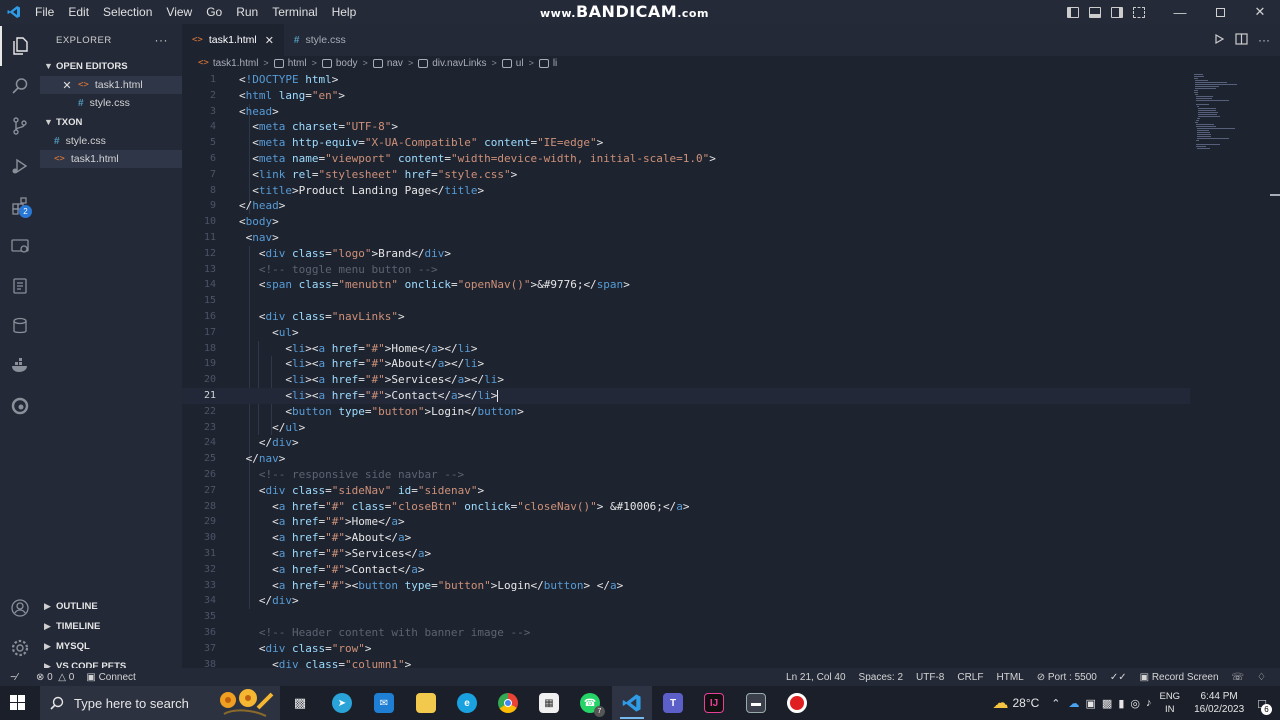 This screenshot has height=720, width=1280. I want to click on cursor-position: Ln 21, Col 40, so click(816, 677).